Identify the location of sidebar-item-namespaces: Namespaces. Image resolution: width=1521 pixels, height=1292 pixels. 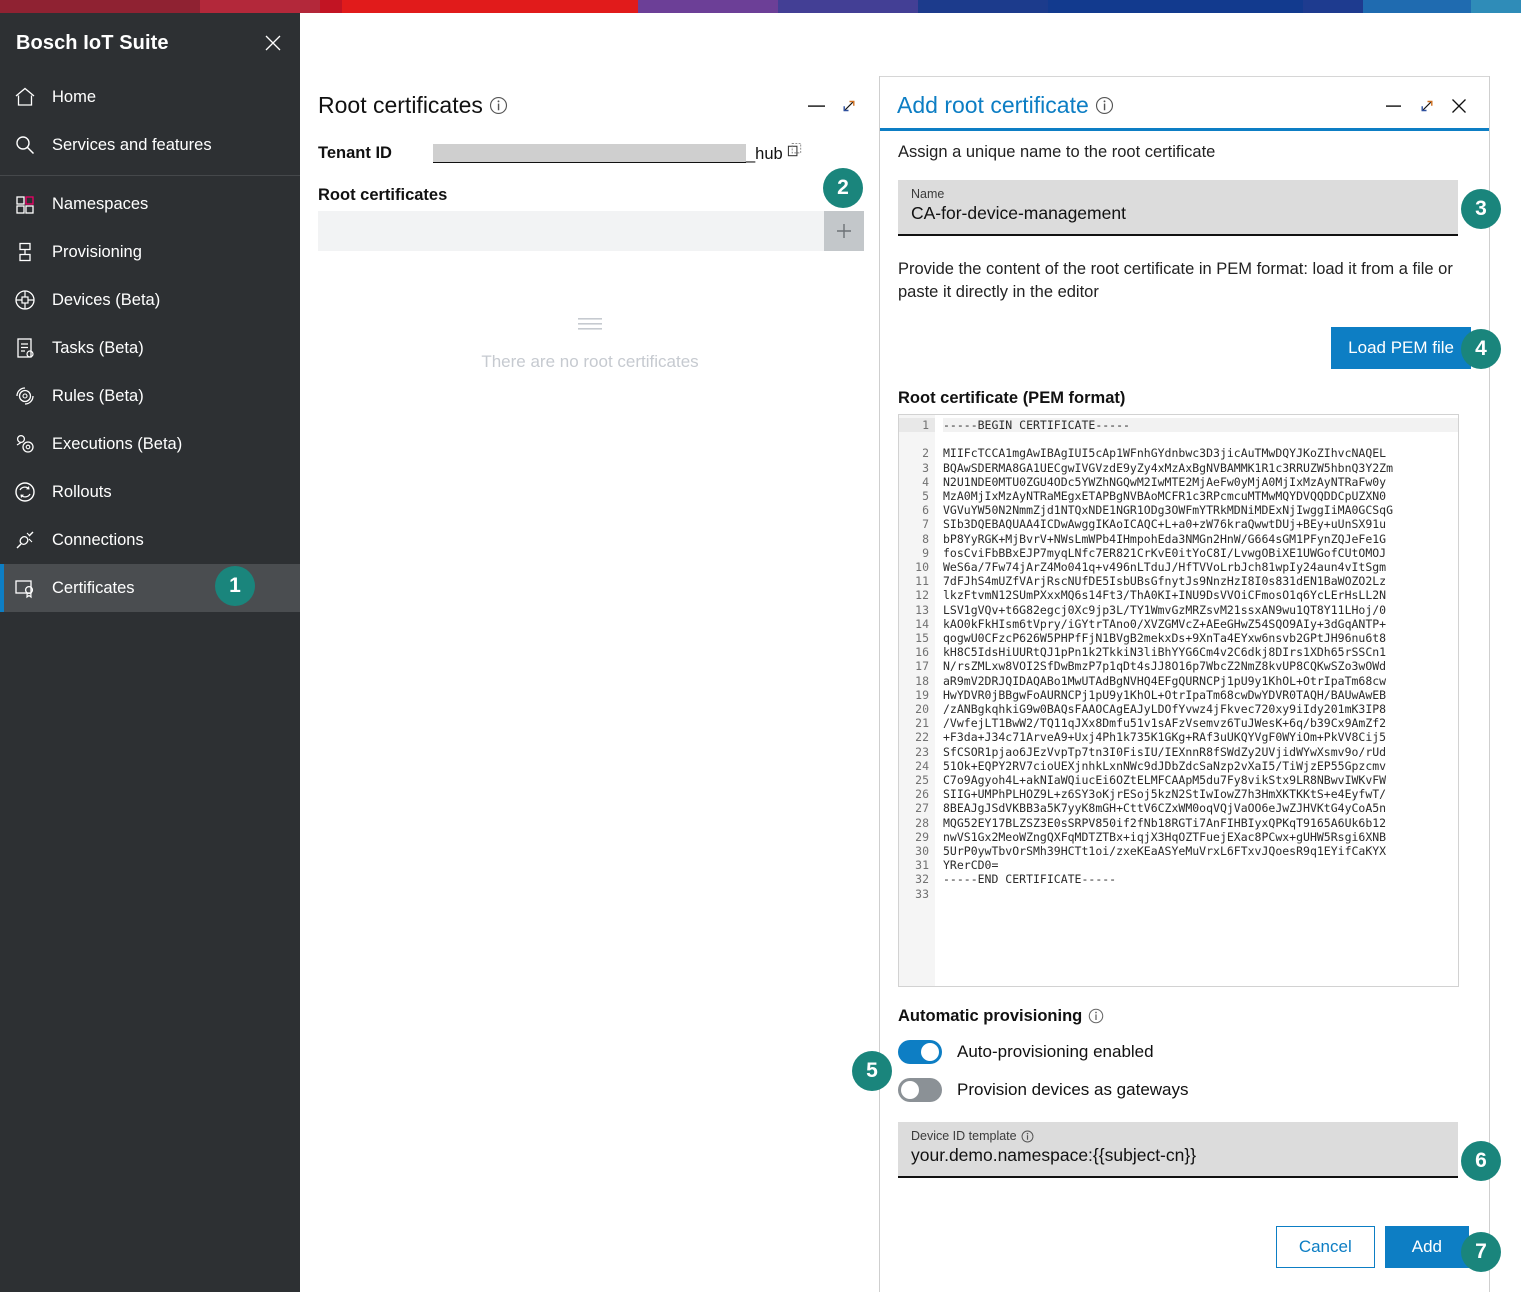
(150, 204).